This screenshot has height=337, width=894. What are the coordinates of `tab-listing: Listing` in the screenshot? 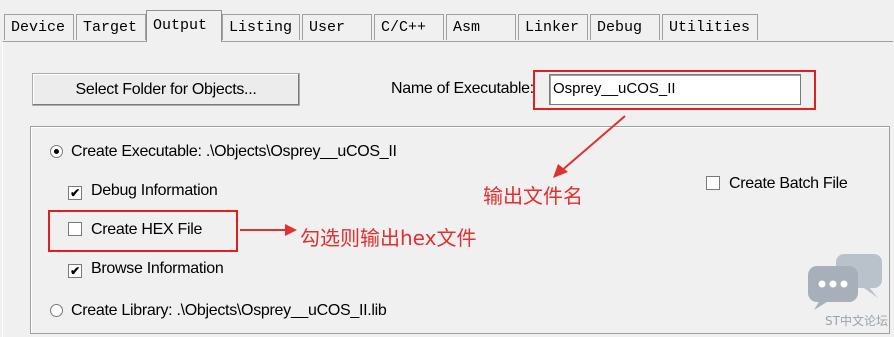 It's located at (261, 27).